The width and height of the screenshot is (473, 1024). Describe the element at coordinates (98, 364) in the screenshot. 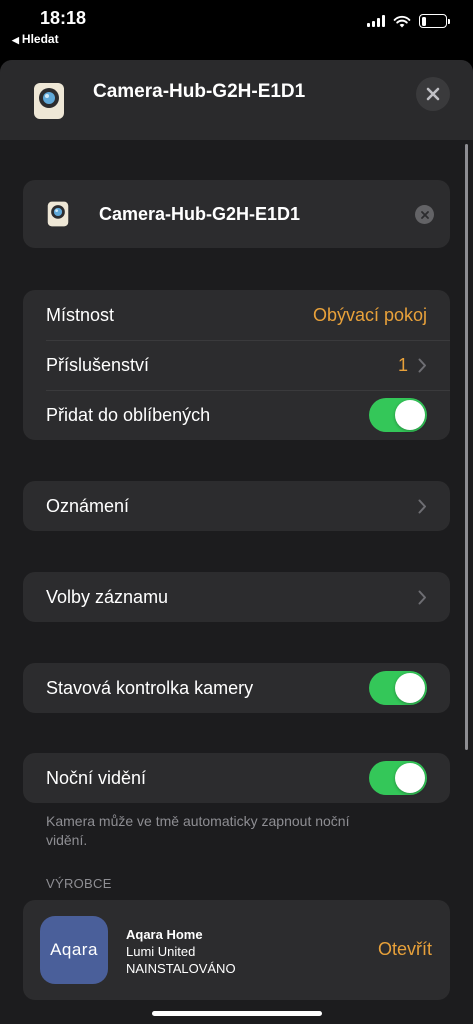

I see `accessories-label: Příslušenství` at that location.